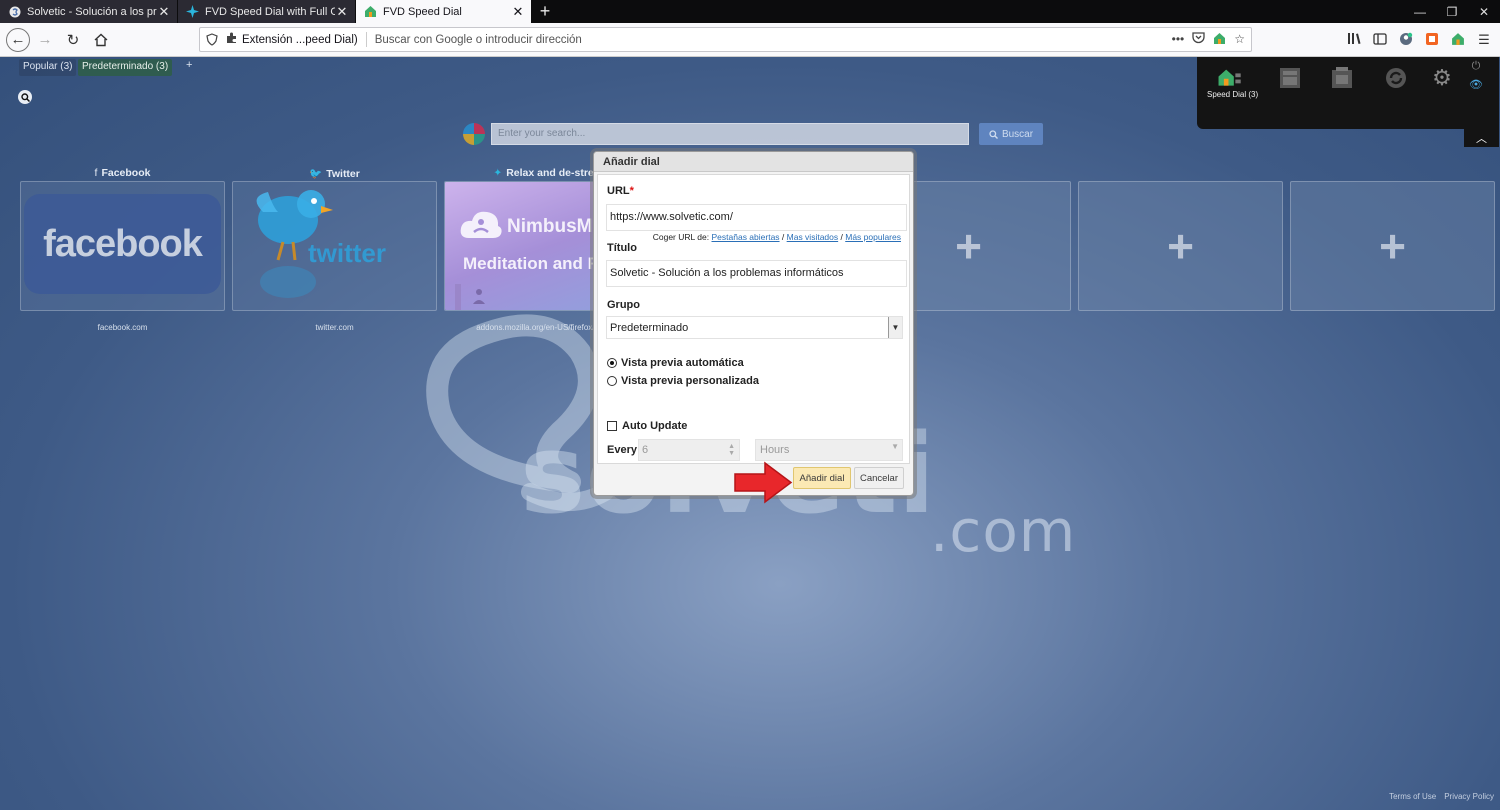 The height and width of the screenshot is (810, 1500). I want to click on add-group-button: +, so click(189, 65).